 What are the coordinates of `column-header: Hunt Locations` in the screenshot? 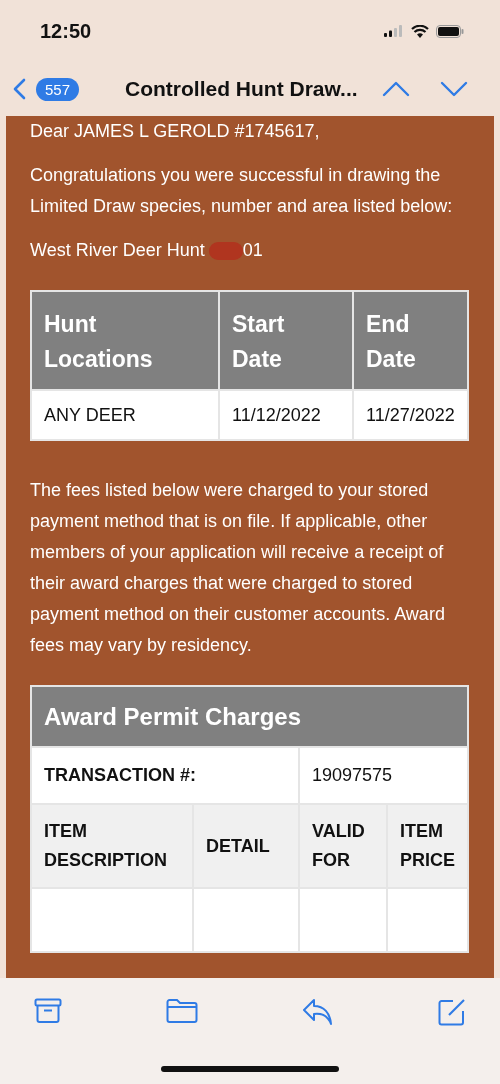 It's located at (125, 340).